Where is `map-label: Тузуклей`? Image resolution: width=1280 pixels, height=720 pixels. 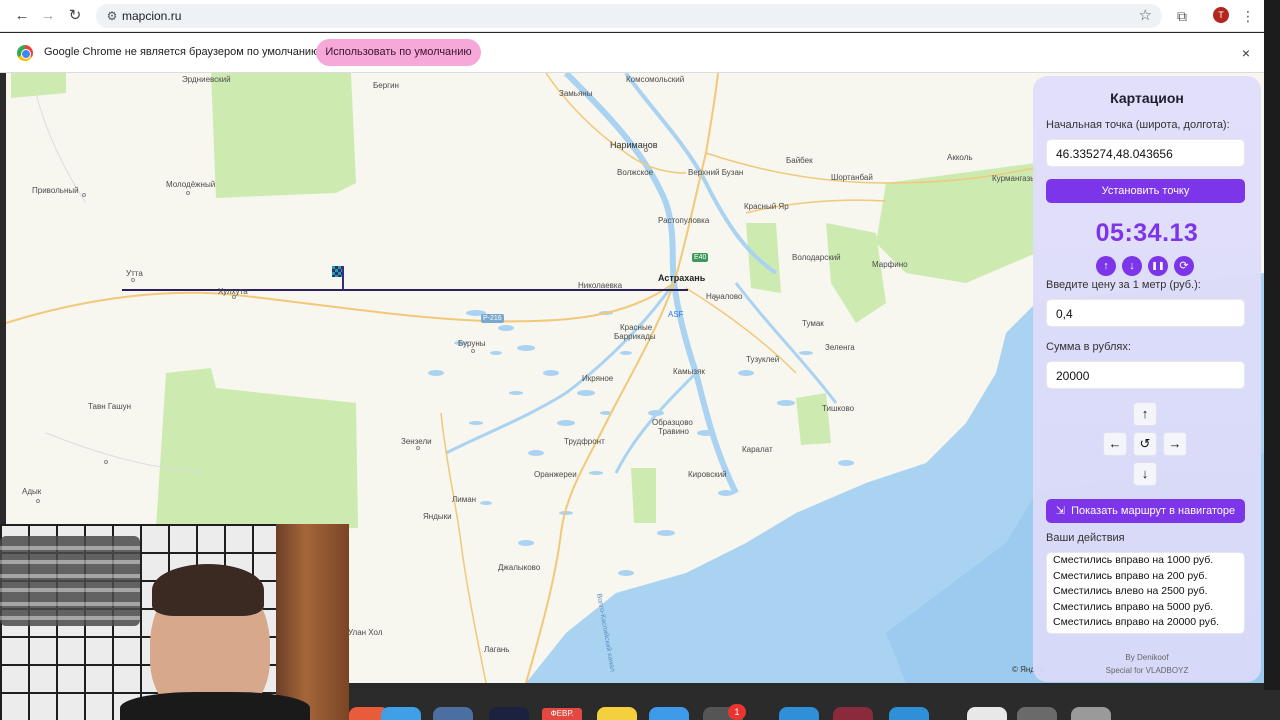
map-label: Тузуклей is located at coordinates (763, 359).